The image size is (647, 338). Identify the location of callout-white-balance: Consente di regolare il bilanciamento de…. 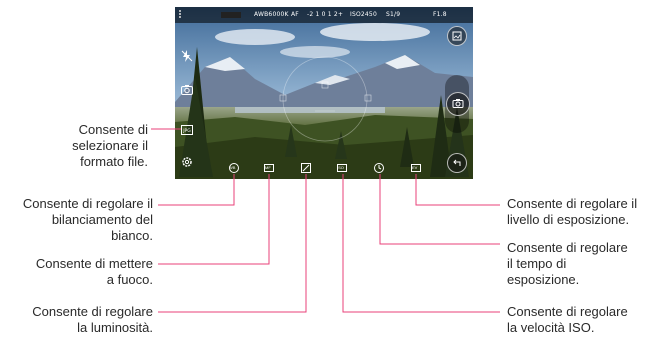
(88, 220).